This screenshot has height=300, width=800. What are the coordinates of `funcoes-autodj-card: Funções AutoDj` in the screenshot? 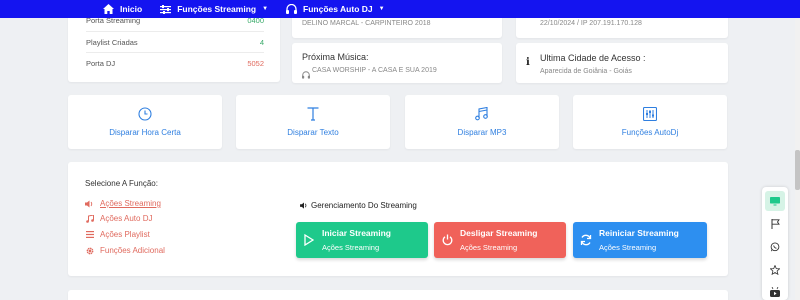 It's located at (650, 122).